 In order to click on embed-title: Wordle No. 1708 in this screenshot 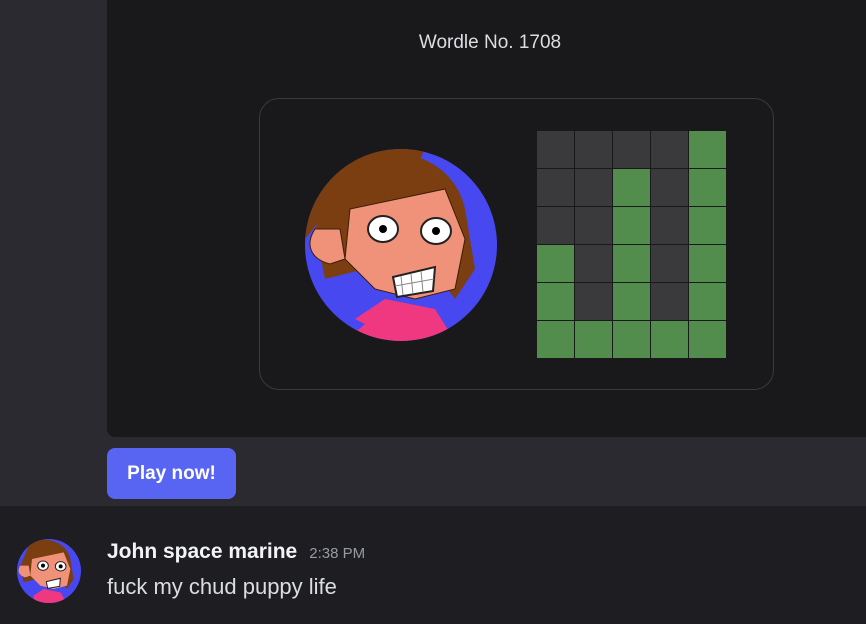, I will do `click(490, 42)`.